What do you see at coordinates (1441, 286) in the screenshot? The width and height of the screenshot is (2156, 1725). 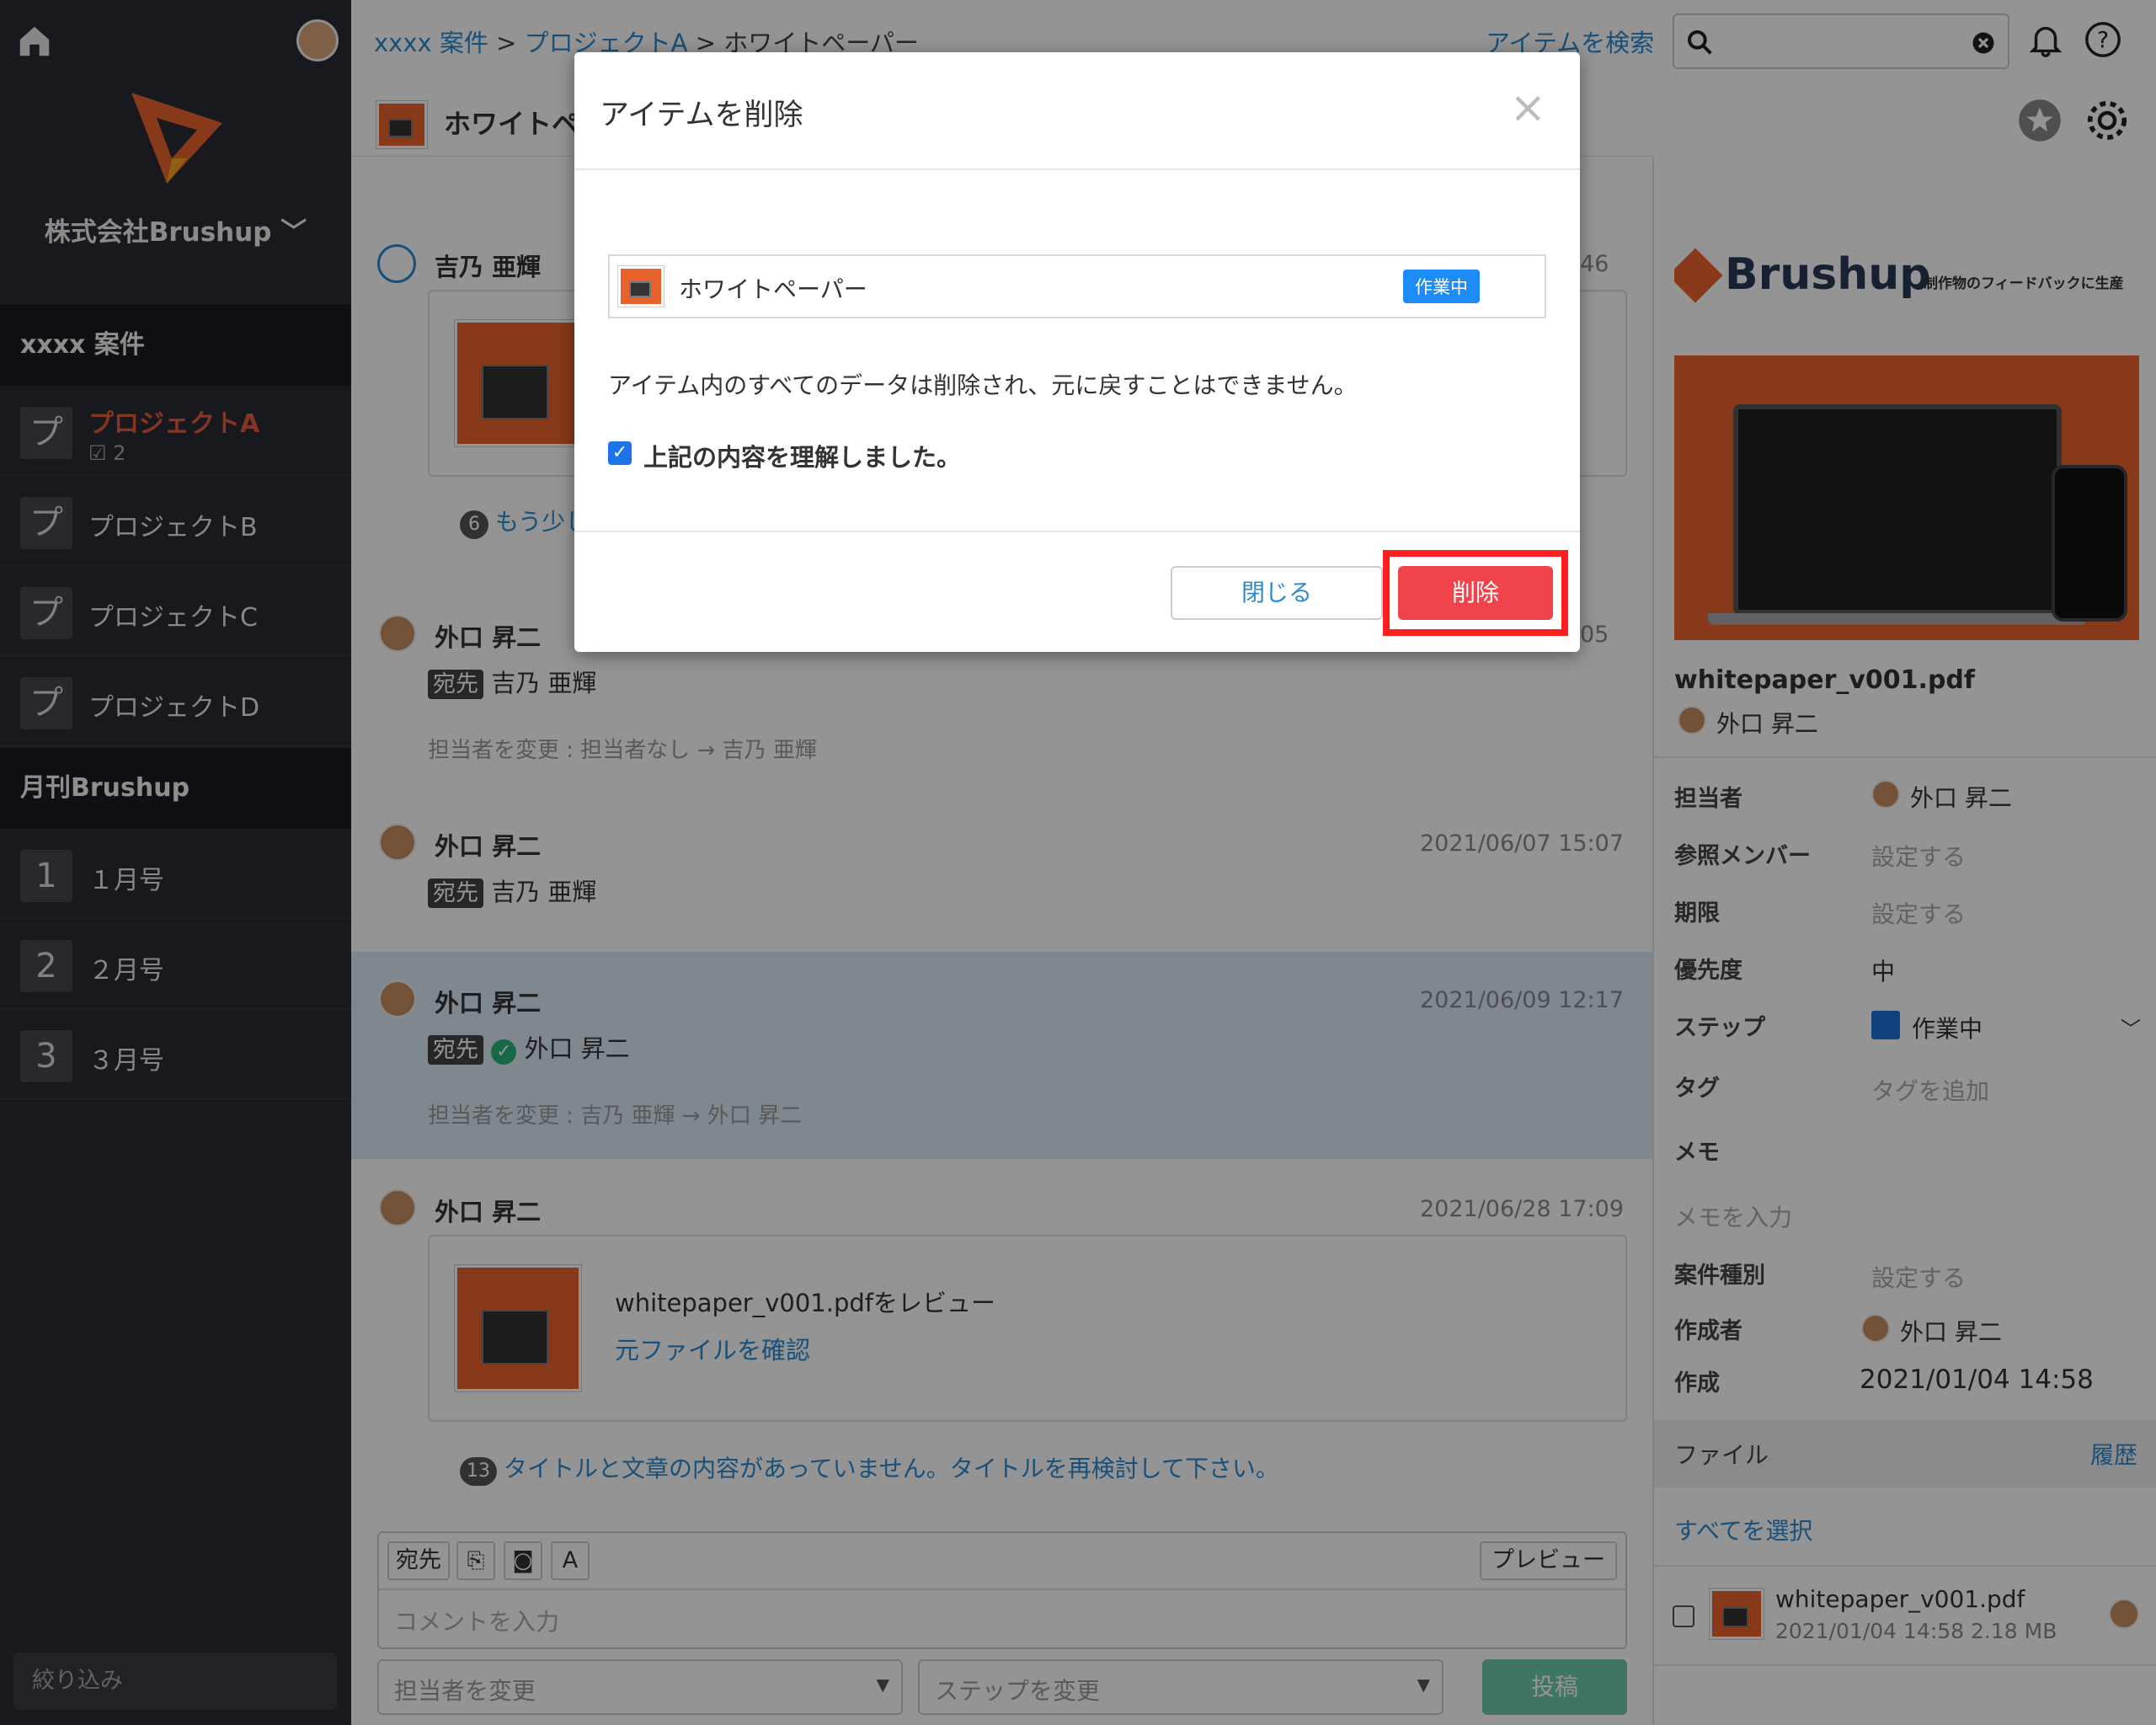 I see `status-badge: 作業中` at bounding box center [1441, 286].